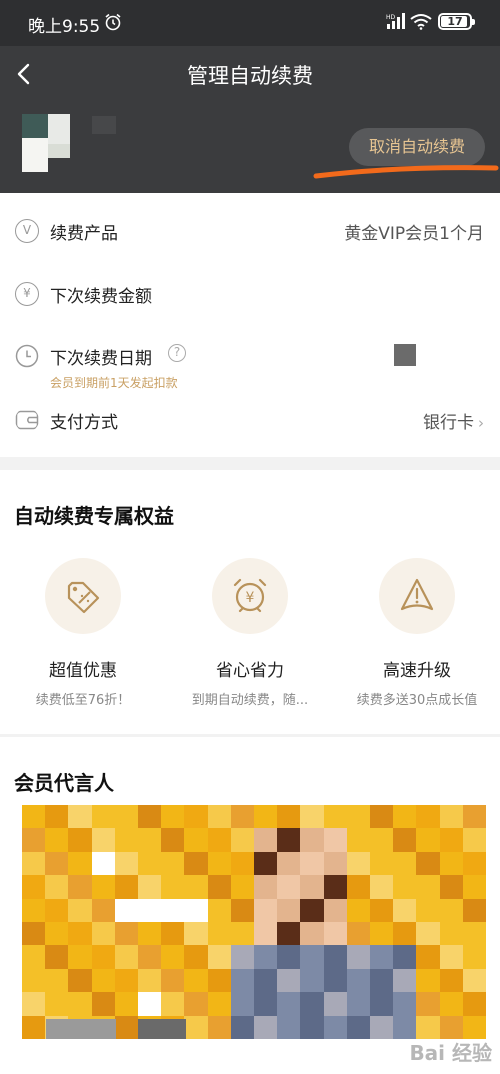 This screenshot has height=1074, width=500. I want to click on avatar, so click(46, 143).